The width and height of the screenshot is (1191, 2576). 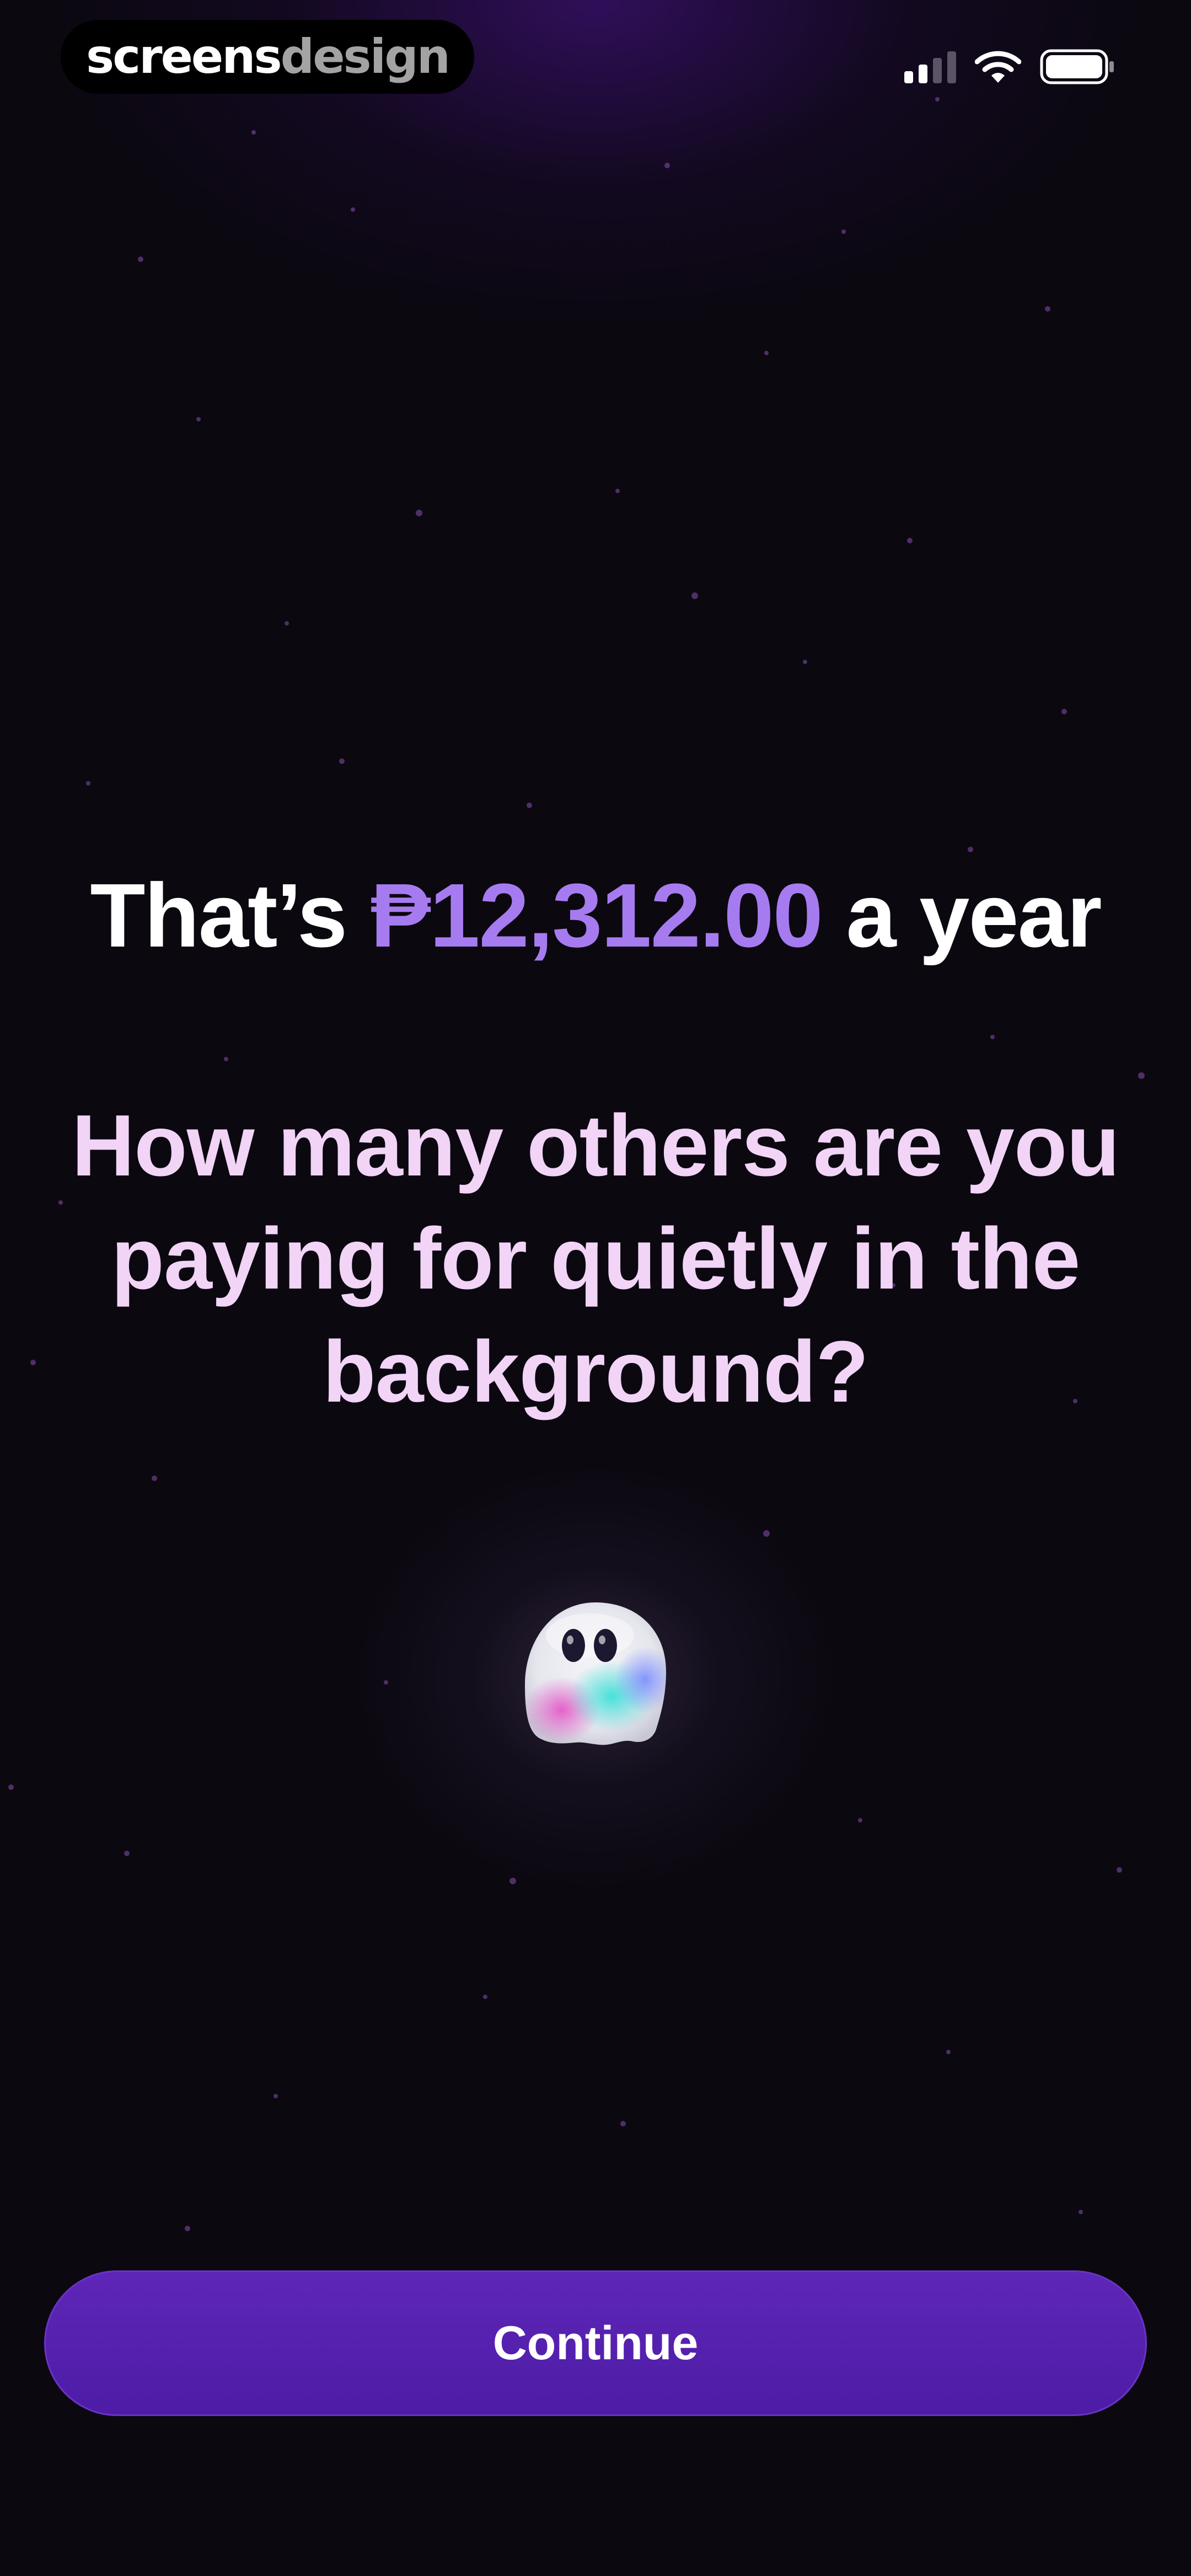 I want to click on ghost-icon, so click(x=595, y=1674).